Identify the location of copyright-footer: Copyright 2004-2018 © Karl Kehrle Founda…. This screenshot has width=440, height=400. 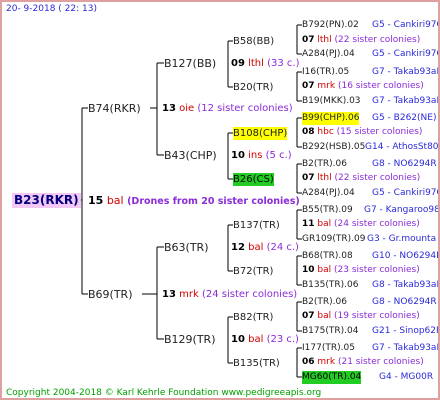
(164, 393).